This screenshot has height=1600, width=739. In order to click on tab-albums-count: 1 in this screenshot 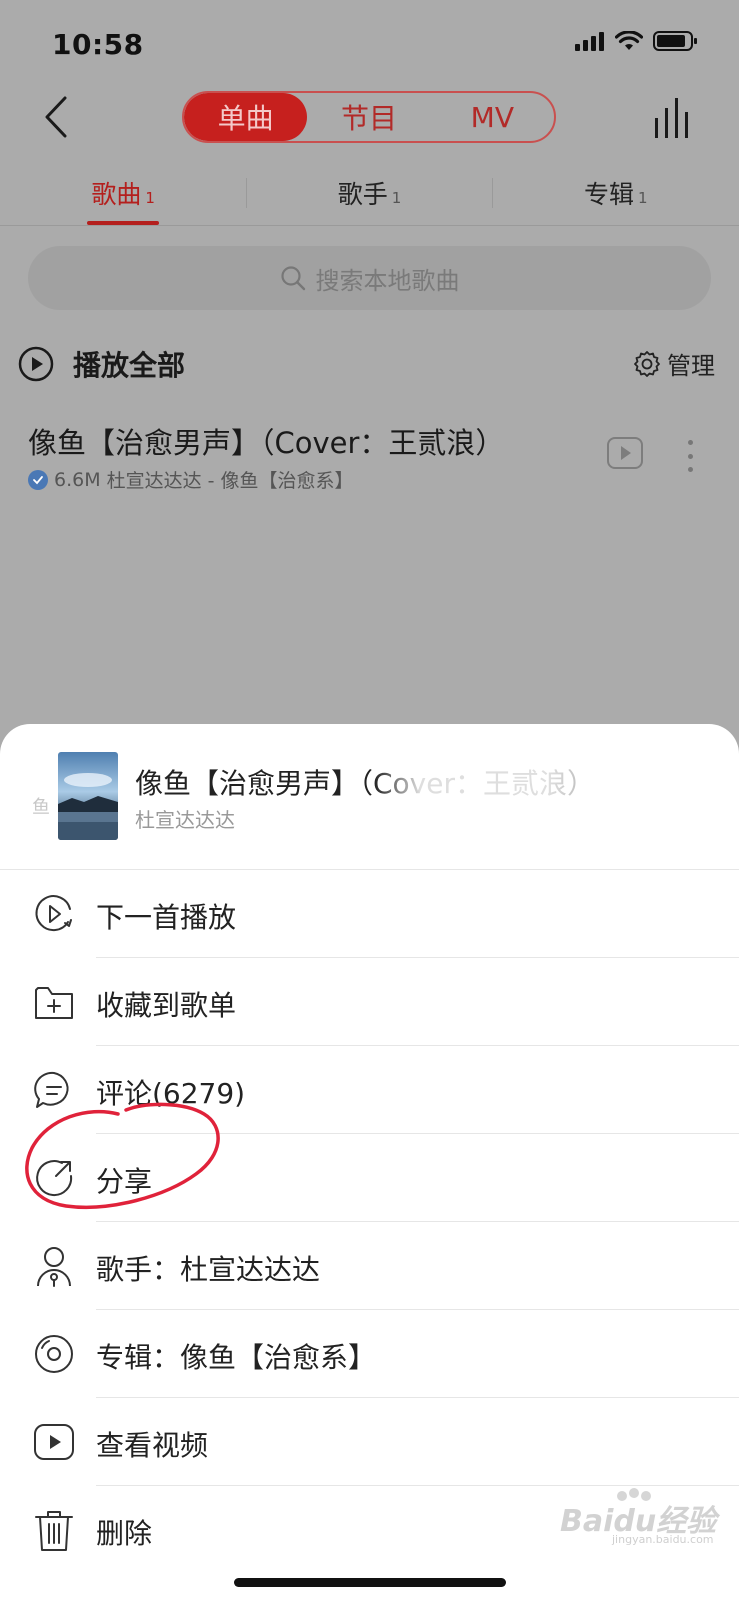, I will do `click(643, 197)`.